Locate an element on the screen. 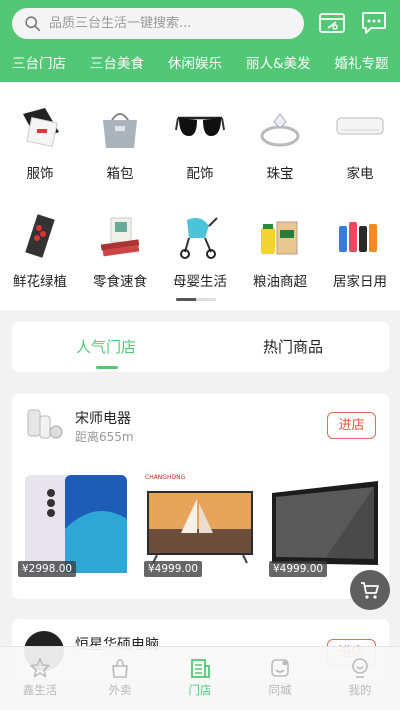  category-appliances: 家电 is located at coordinates (360, 144).